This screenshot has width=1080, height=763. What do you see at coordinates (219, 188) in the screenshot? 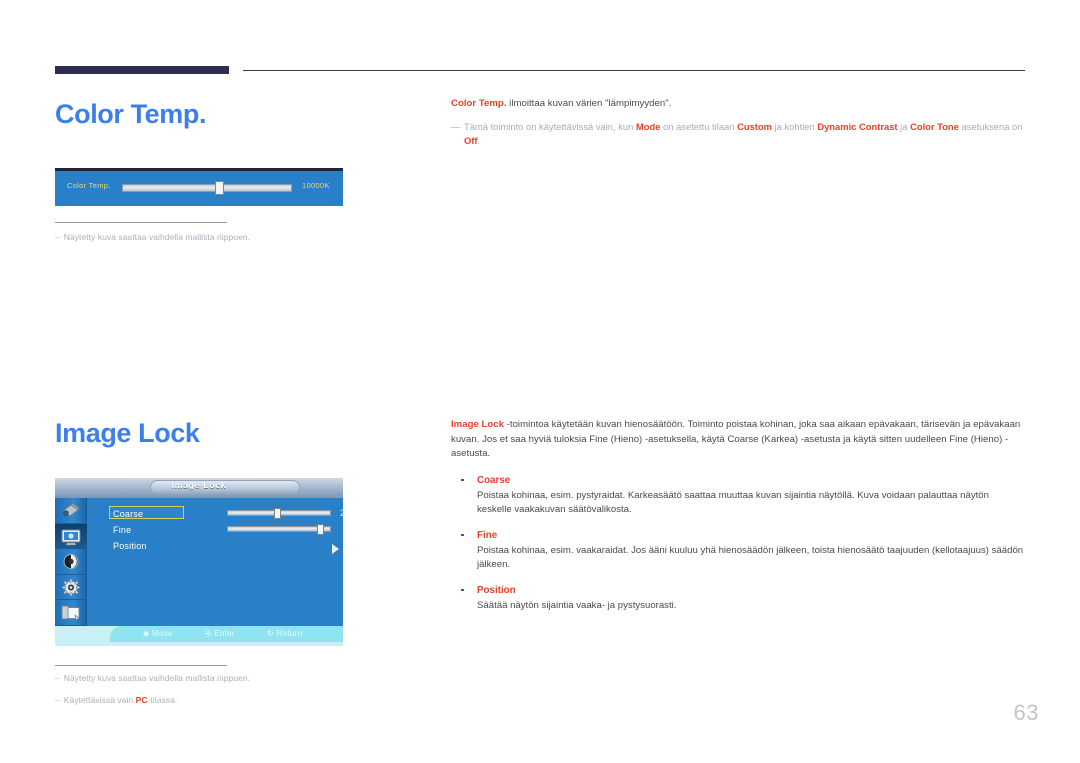
I see `osd-color-temp-slider-knob` at bounding box center [219, 188].